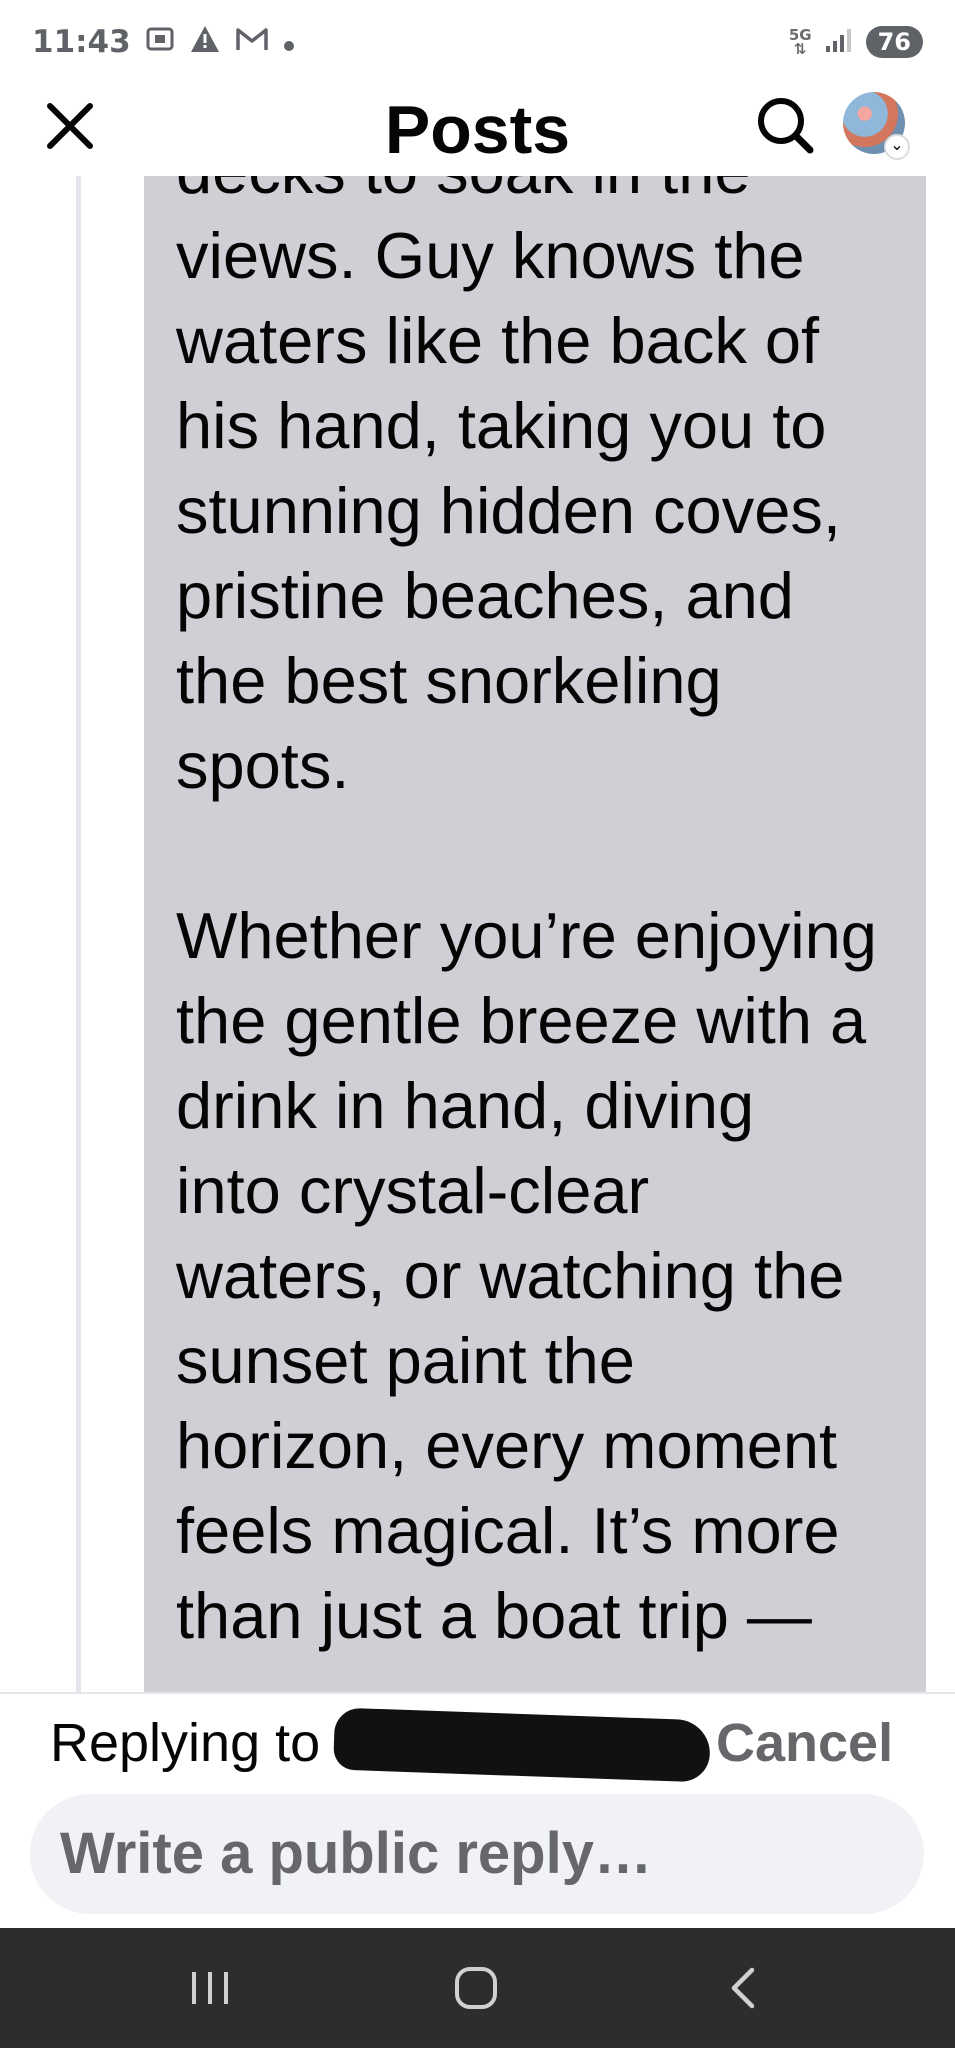  Describe the element at coordinates (522, 1745) in the screenshot. I see `redacted-name` at that location.